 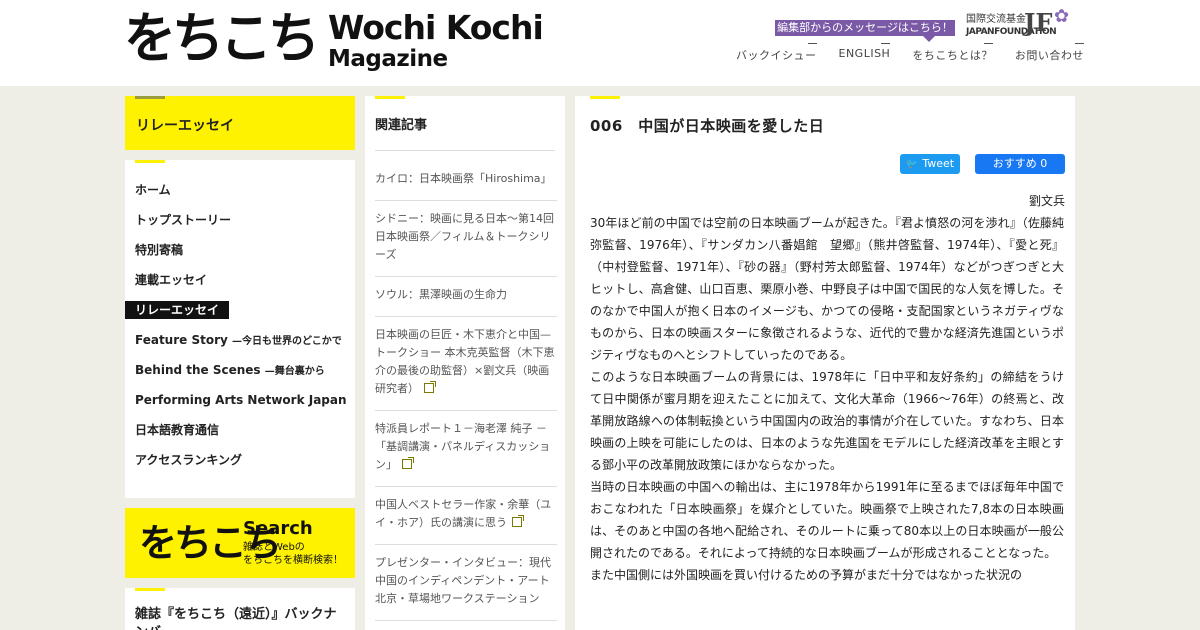 What do you see at coordinates (466, 520) in the screenshot?
I see `related-item: 中国人ベストセラー作家・余華（ユイ・ホア）氏の講演に思う` at bounding box center [466, 520].